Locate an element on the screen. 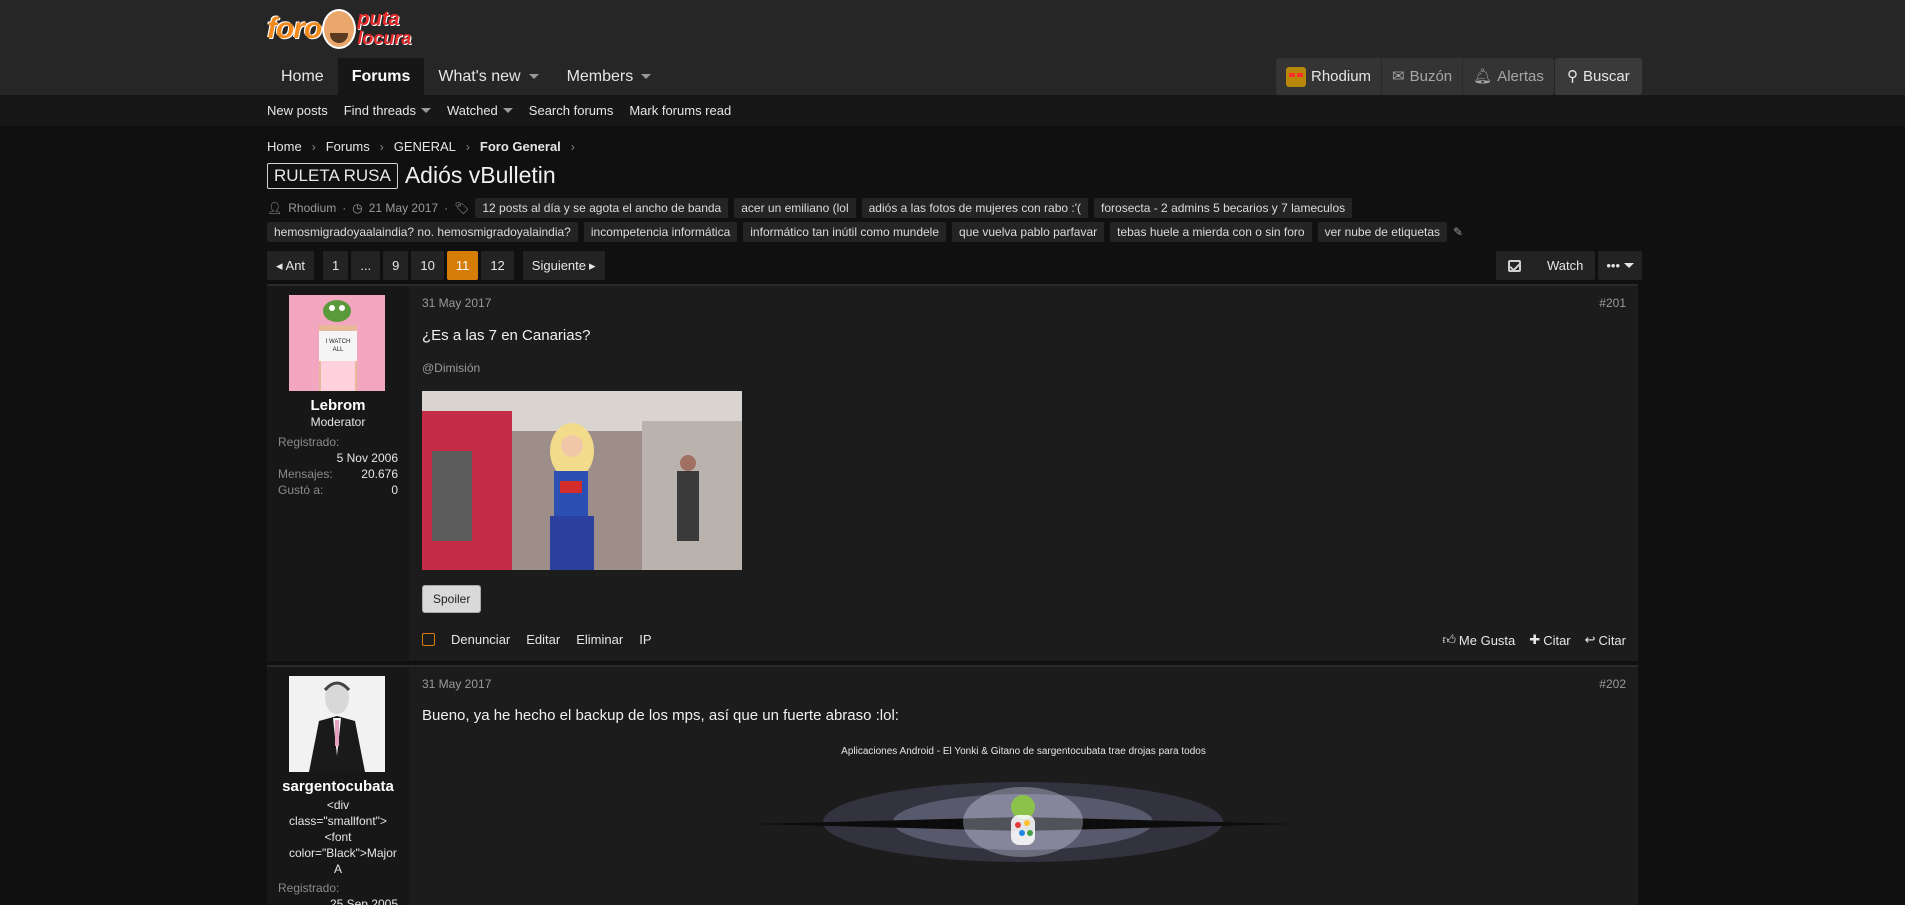 This screenshot has width=1905, height=905. watched-link: Watched is located at coordinates (480, 110).